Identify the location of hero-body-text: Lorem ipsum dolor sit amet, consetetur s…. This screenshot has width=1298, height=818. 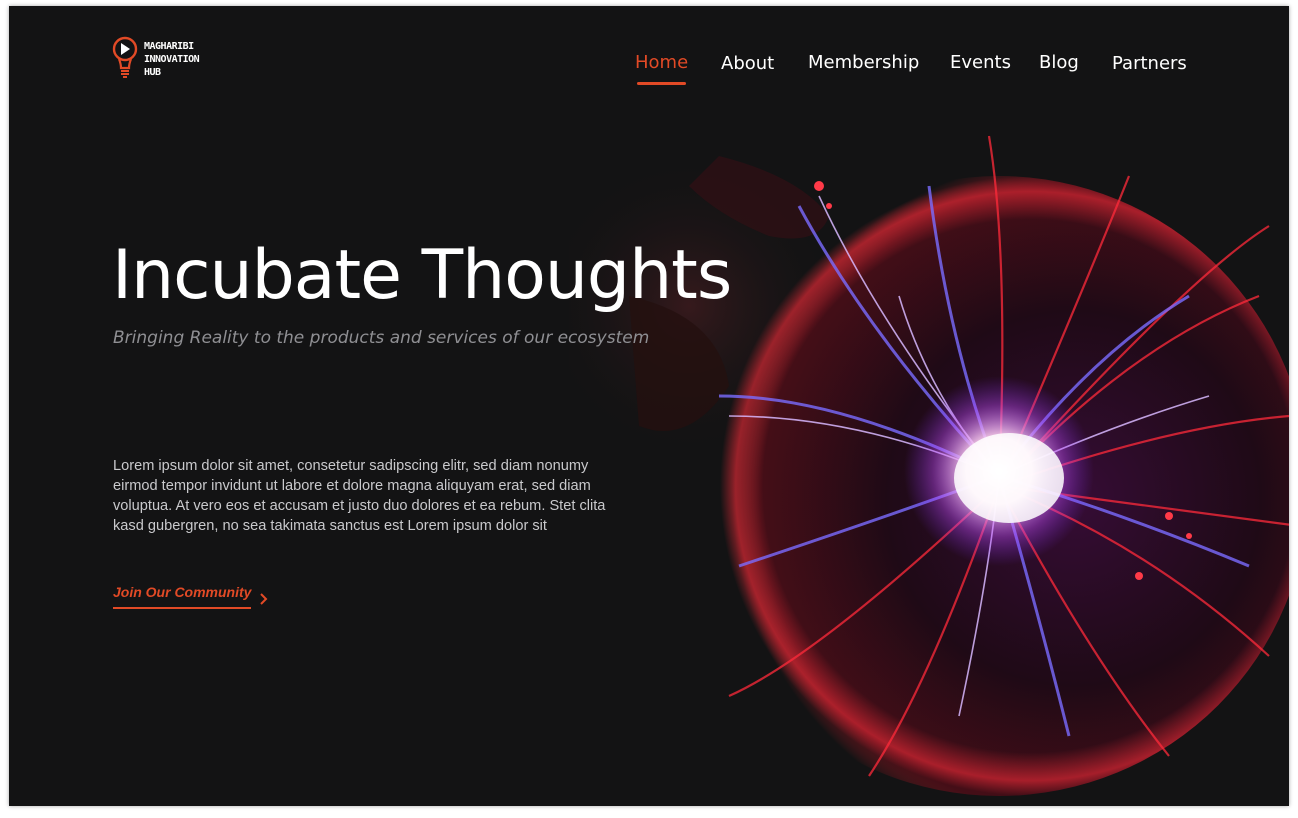
(359, 496).